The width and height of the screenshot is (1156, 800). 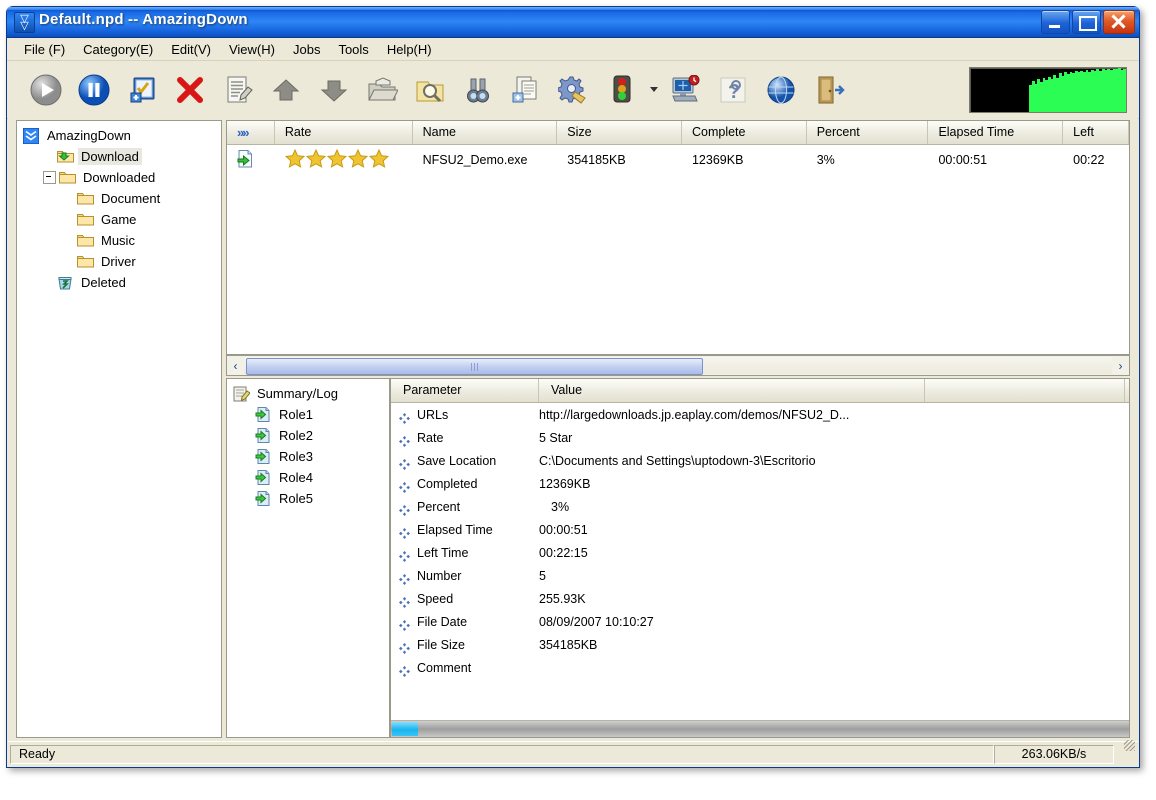 I want to click on page-arrow-icon, so click(x=263, y=477).